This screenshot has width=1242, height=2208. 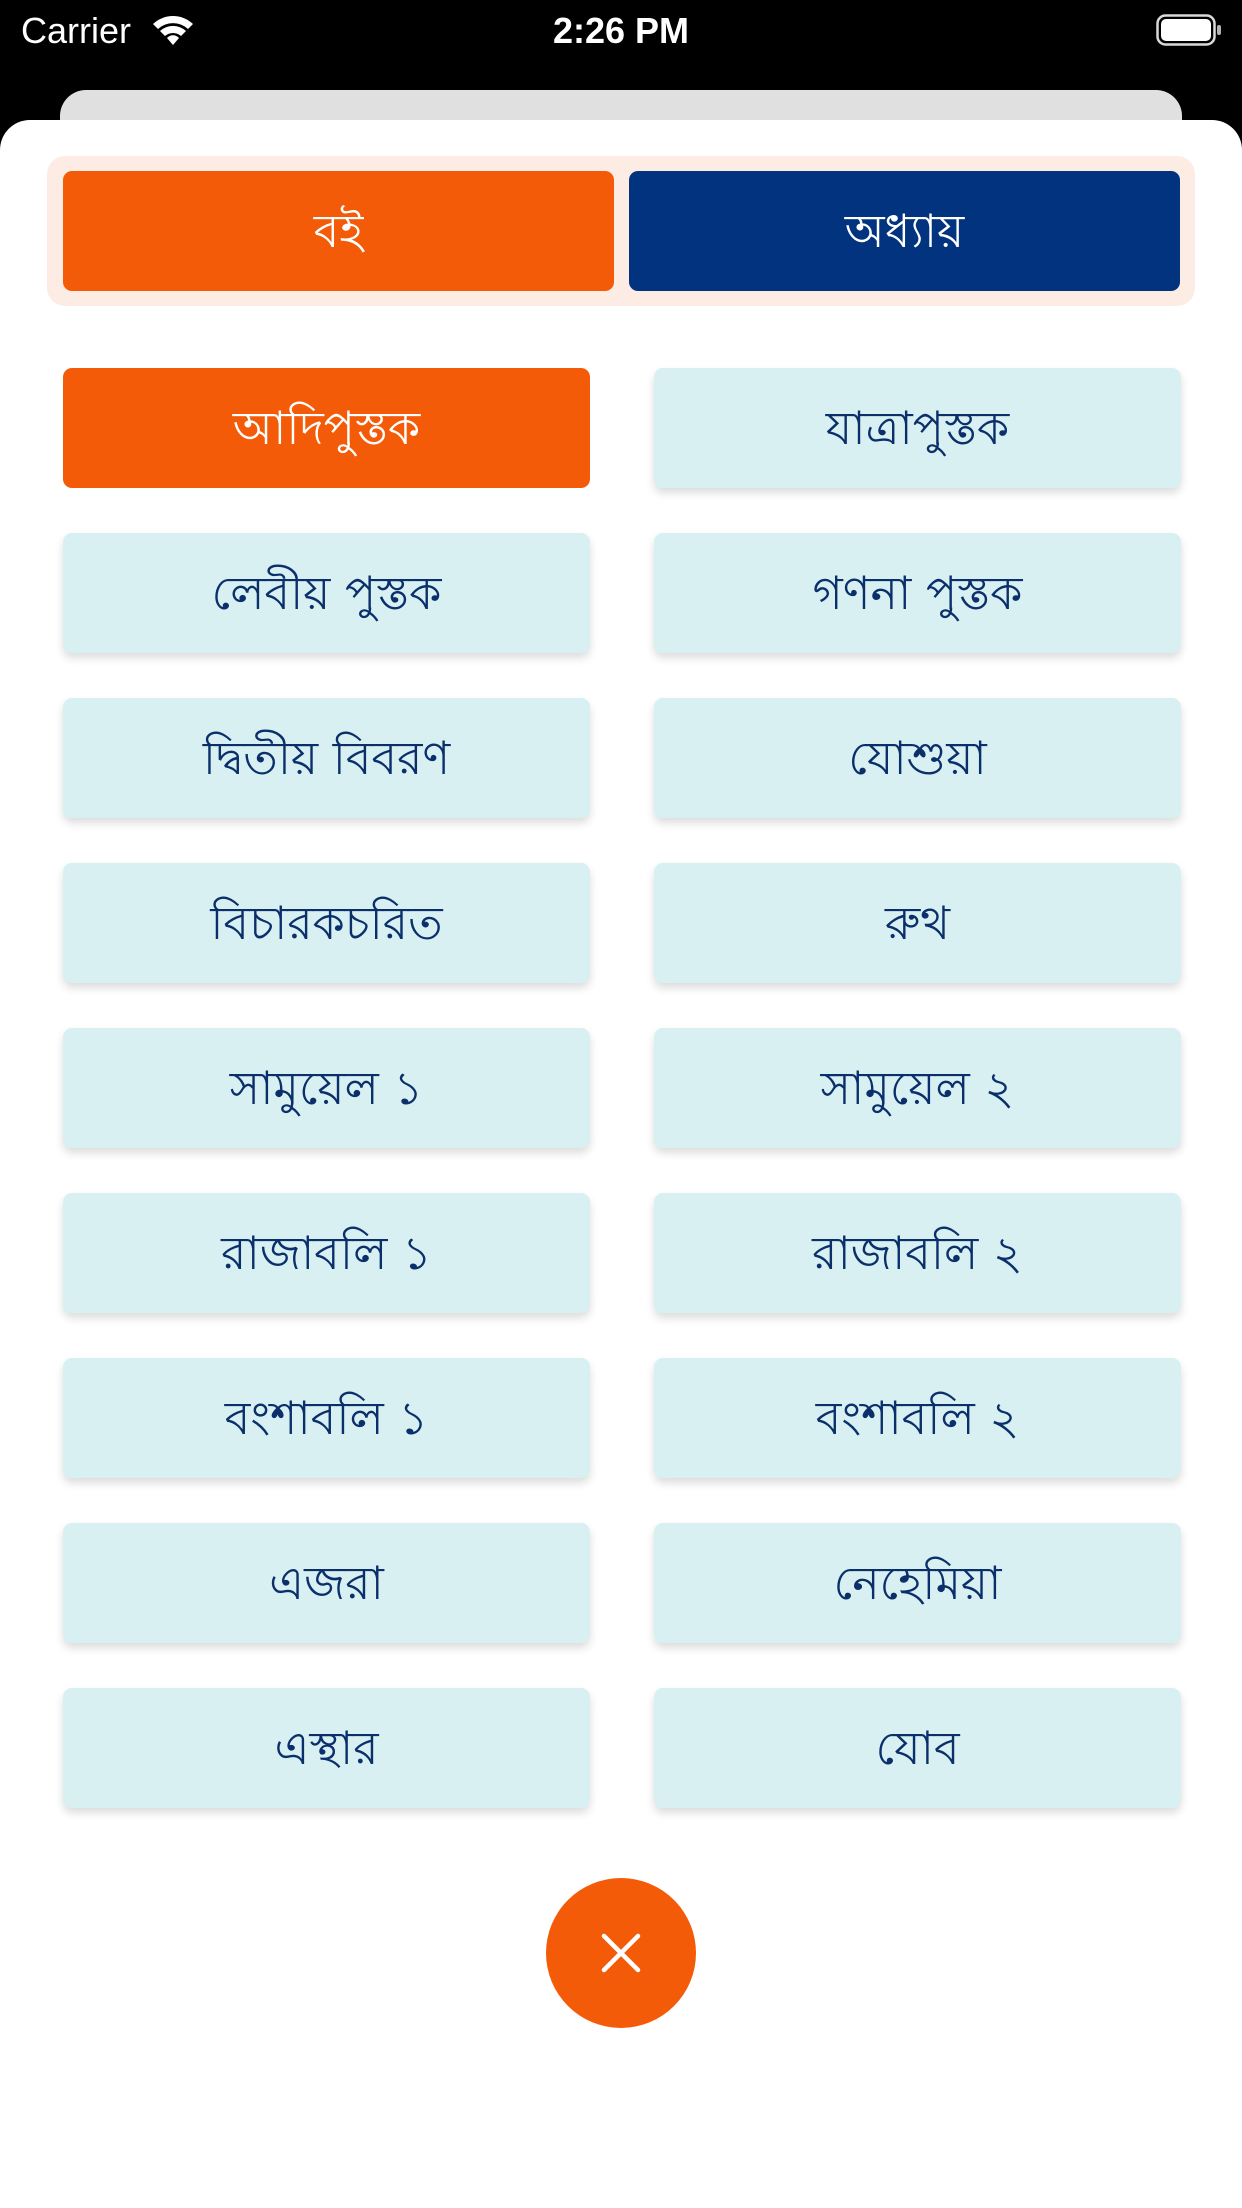 What do you see at coordinates (326, 1253) in the screenshot?
I see `book-button-1-kings: রাজাবলি ১` at bounding box center [326, 1253].